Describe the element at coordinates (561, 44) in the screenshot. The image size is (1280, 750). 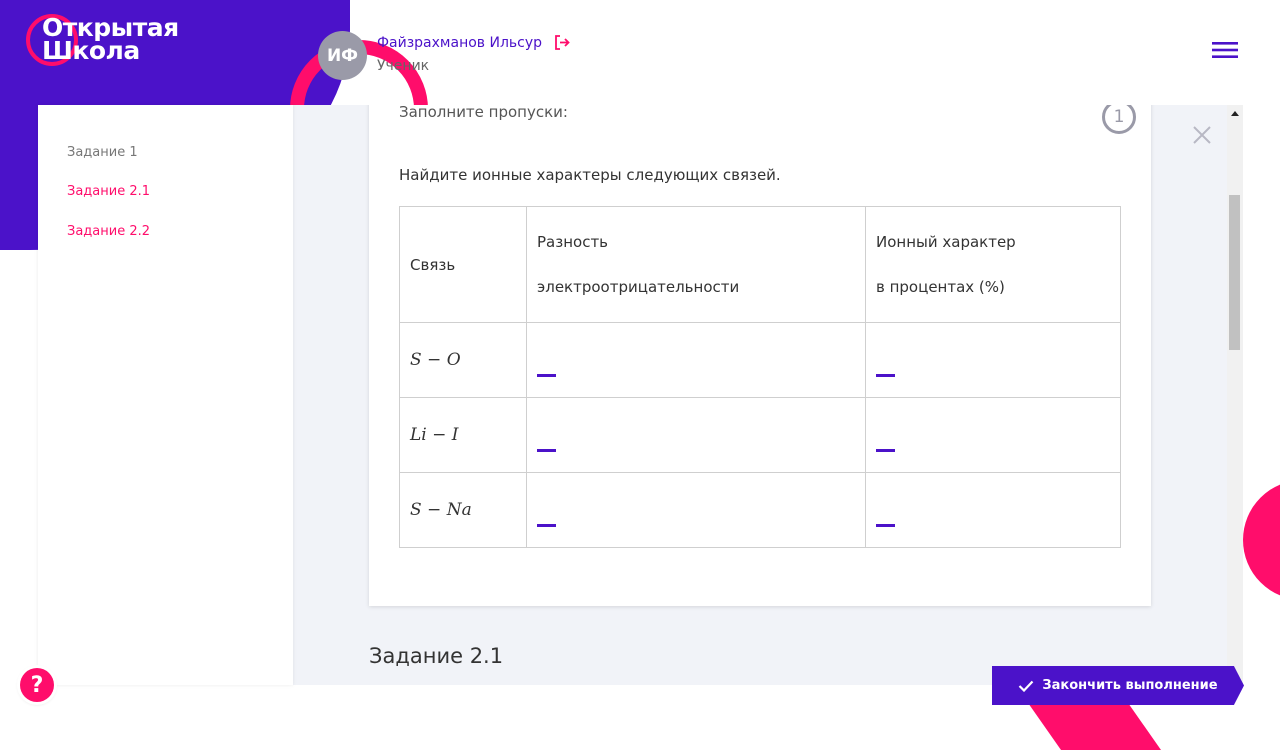
I see `logout-icon` at that location.